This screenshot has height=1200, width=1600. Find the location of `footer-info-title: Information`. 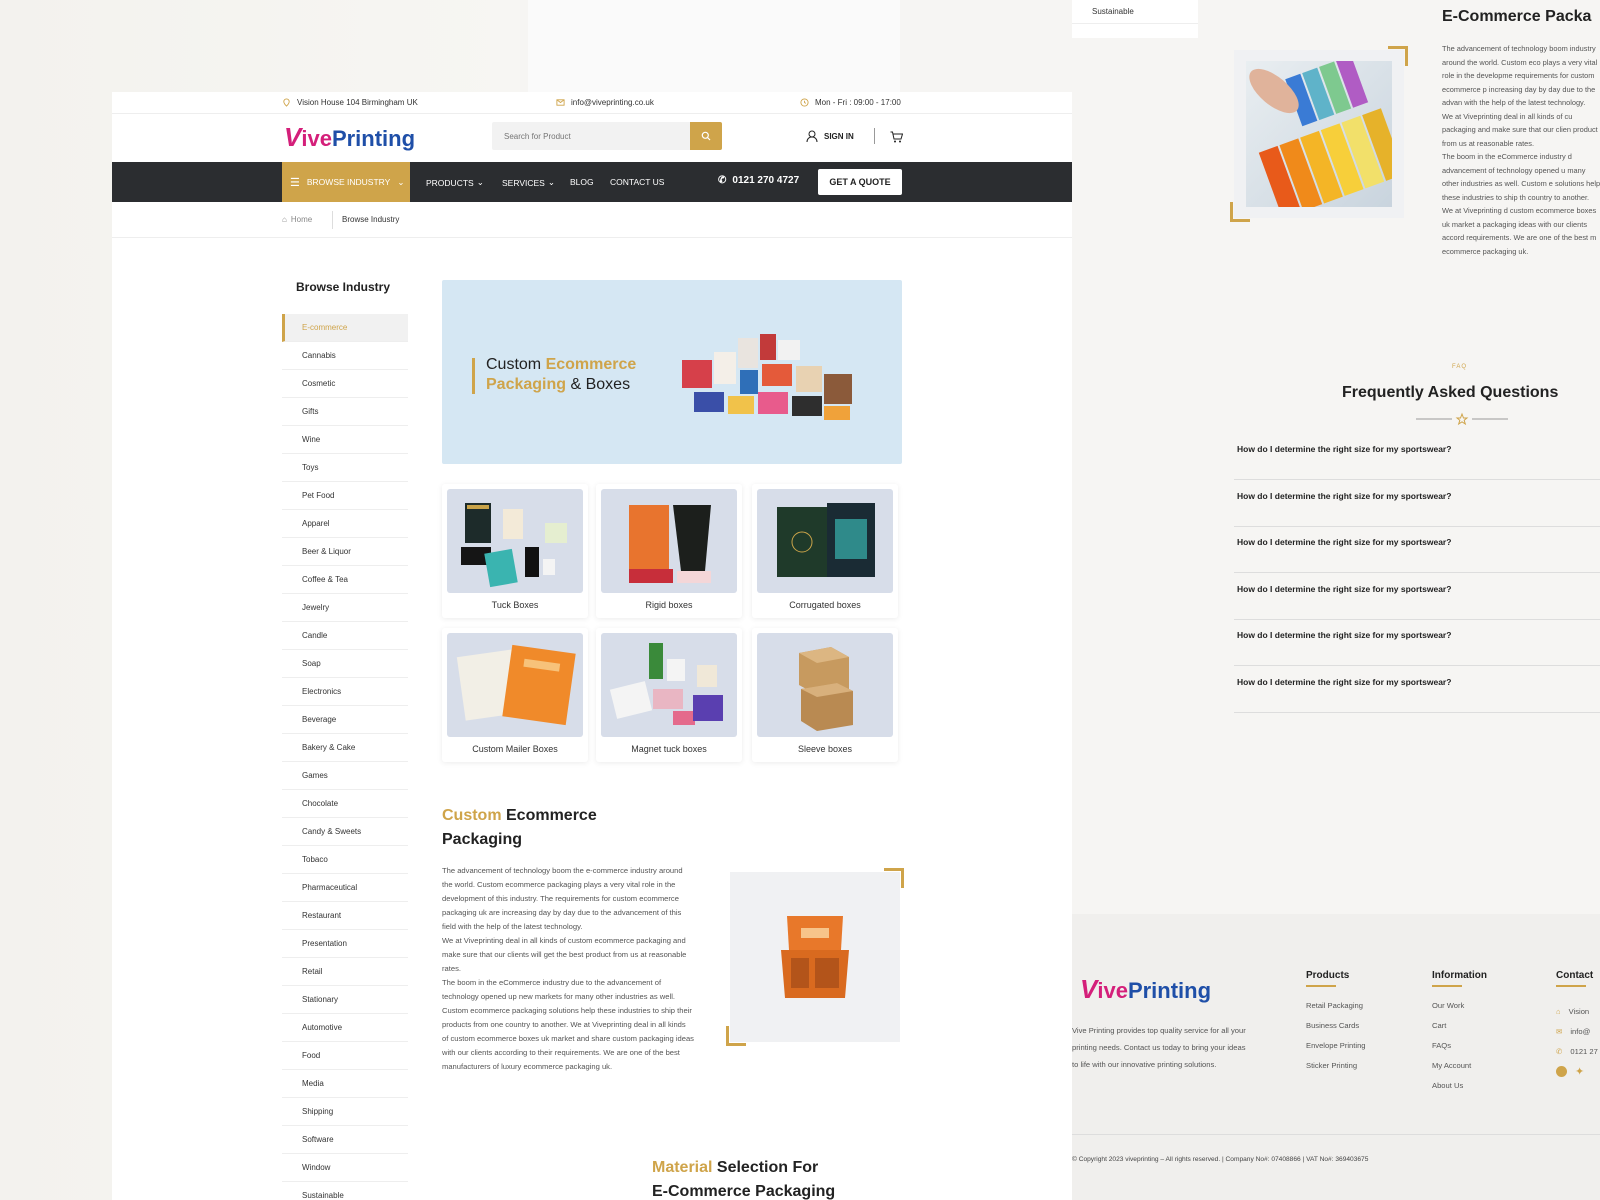

footer-info-title: Information is located at coordinates (1459, 975).